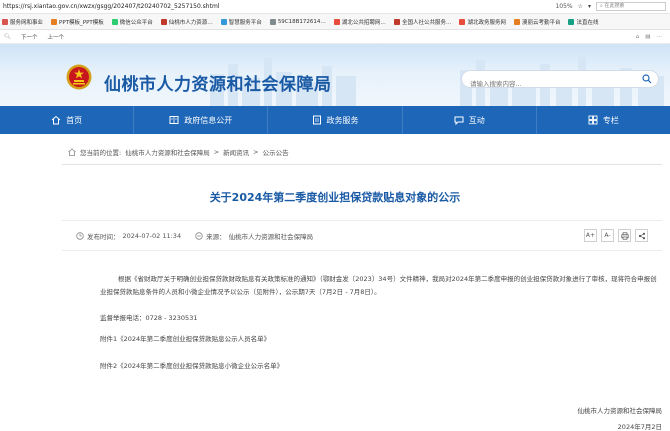  What do you see at coordinates (101, 153) in the screenshot?
I see `breadcrumb-prefix: 您当前的位置:` at bounding box center [101, 153].